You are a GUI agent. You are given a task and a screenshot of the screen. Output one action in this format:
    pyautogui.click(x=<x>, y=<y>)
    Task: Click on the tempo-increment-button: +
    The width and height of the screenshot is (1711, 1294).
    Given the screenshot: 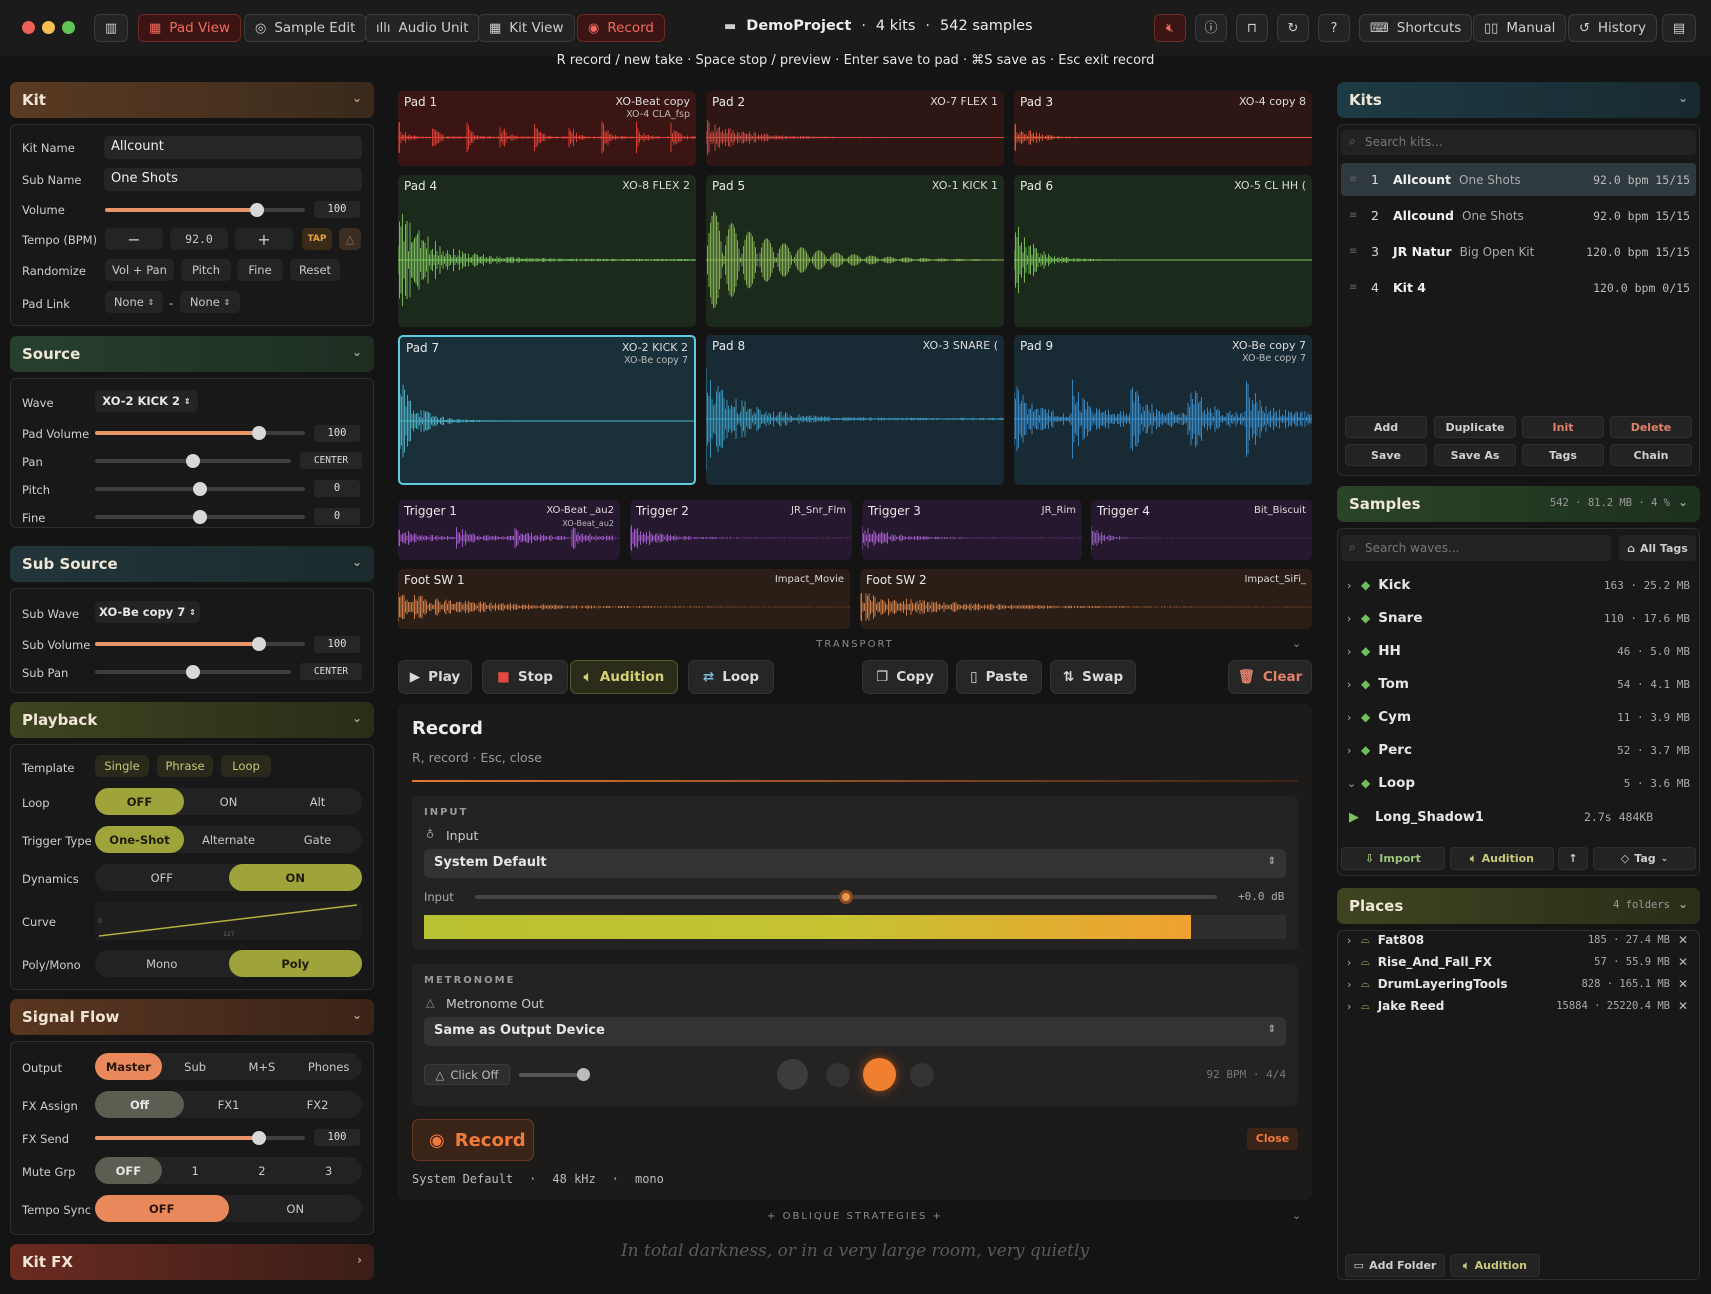 What is the action you would take?
    pyautogui.click(x=264, y=239)
    